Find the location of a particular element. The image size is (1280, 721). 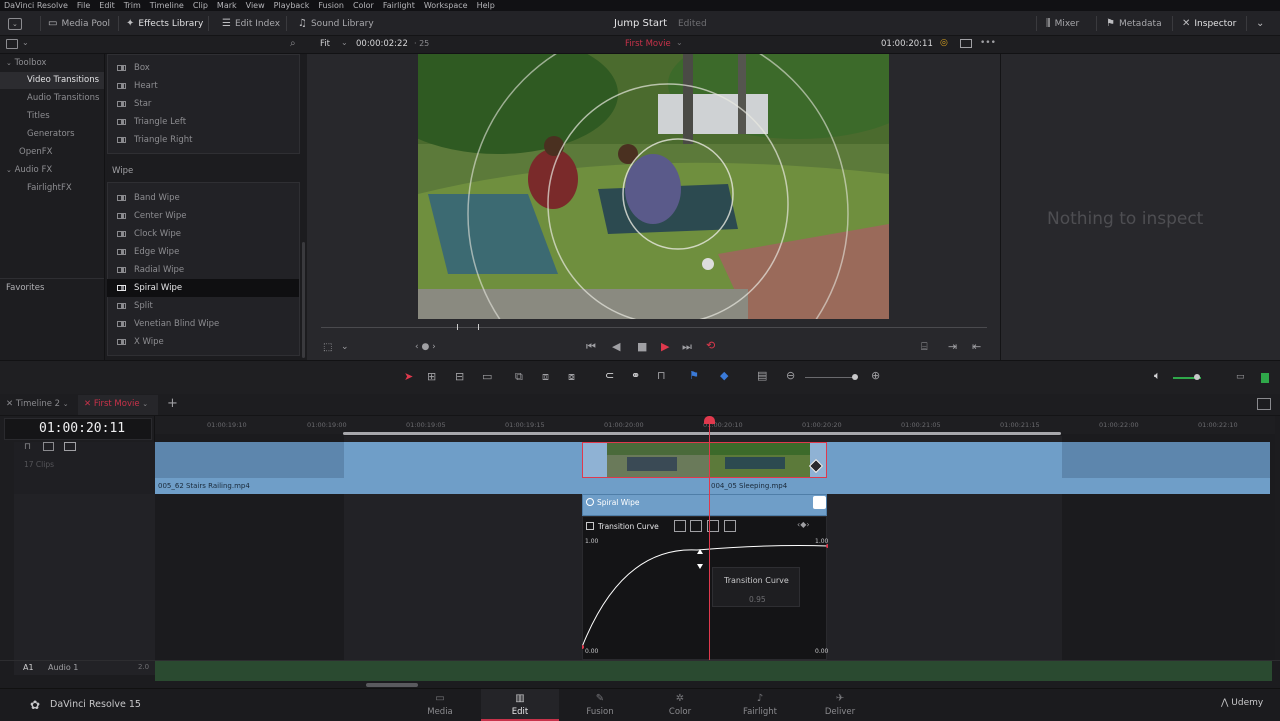

dual-viewer-icon is located at coordinates (966, 43).